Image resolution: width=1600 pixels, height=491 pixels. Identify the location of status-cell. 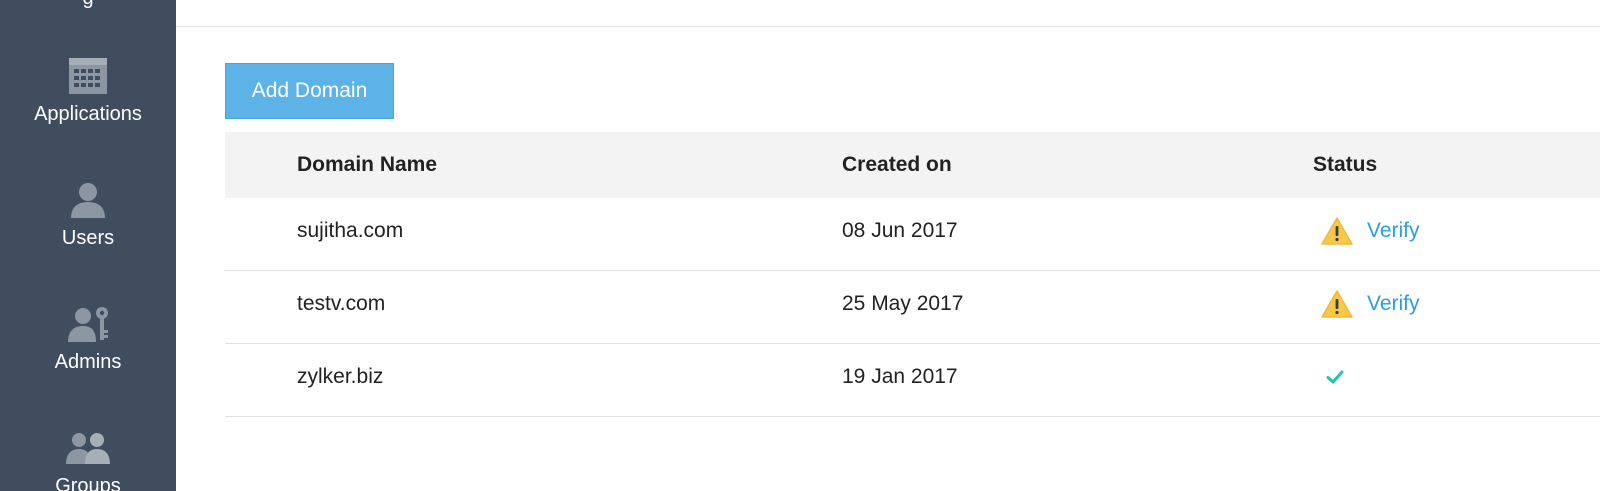
(1333, 377).